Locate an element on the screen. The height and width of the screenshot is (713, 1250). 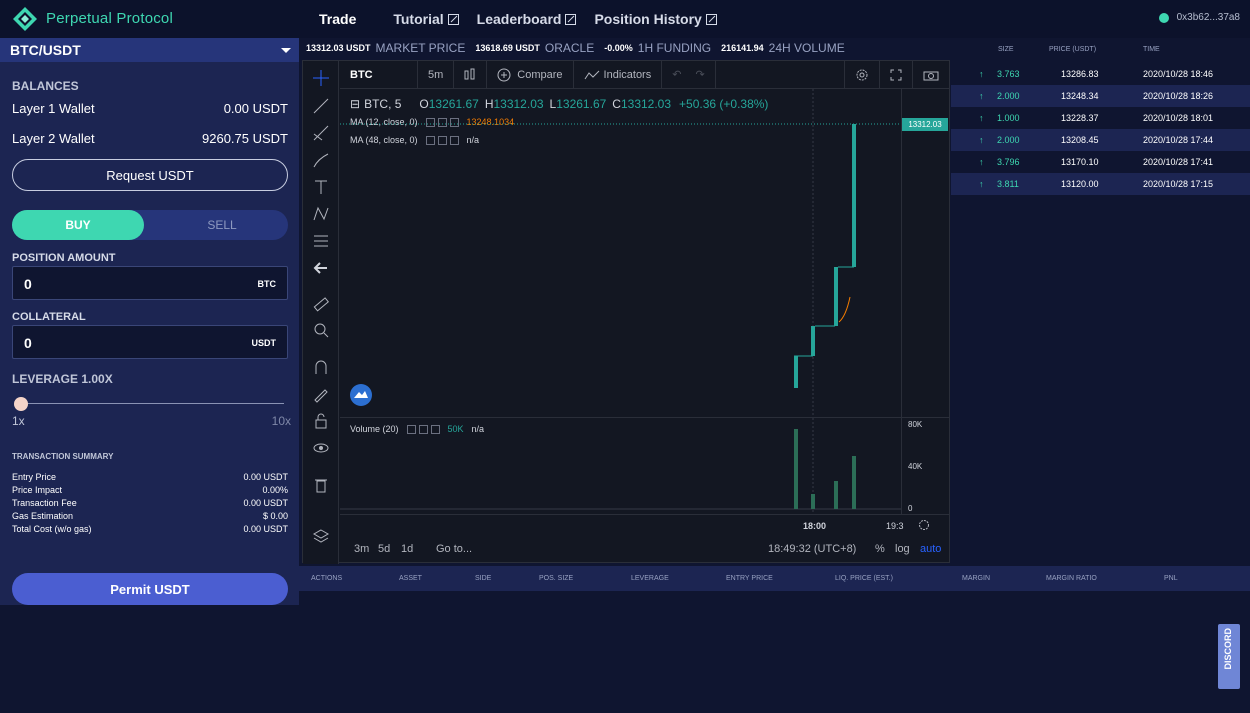
side-toggle: BUY SELL is located at coordinates (150, 225).